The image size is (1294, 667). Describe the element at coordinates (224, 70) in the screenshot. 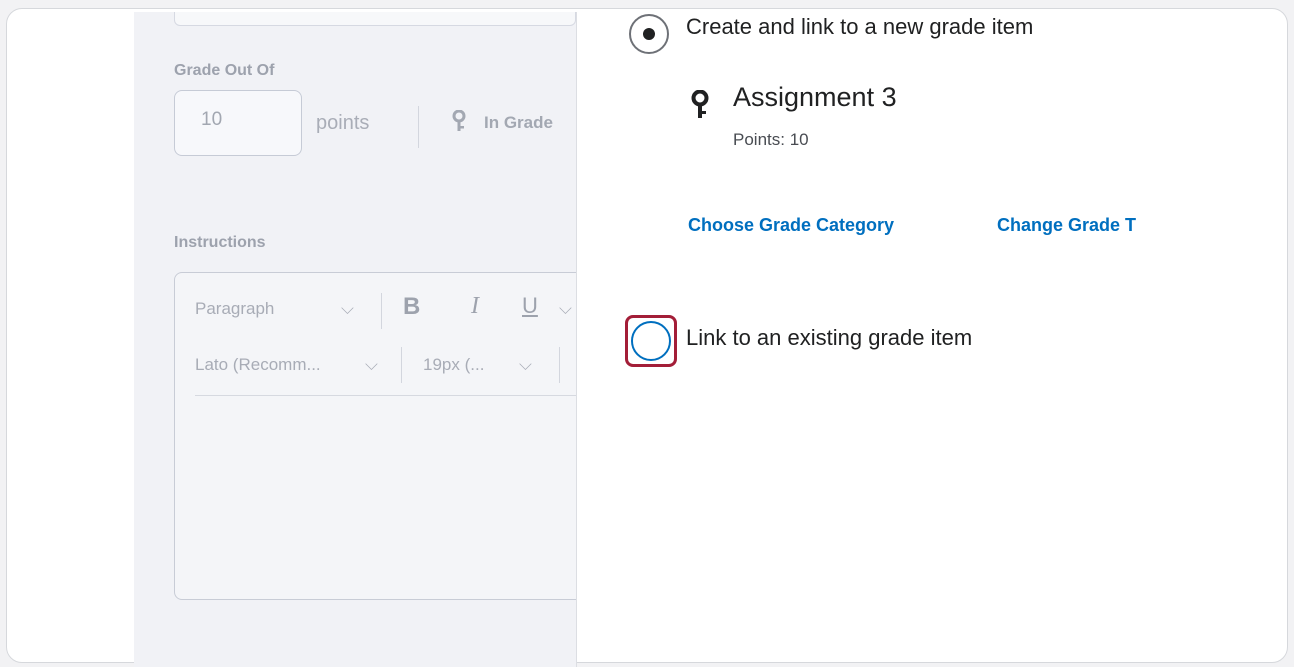

I see `grade-out-of-label: Grade Out Of` at that location.